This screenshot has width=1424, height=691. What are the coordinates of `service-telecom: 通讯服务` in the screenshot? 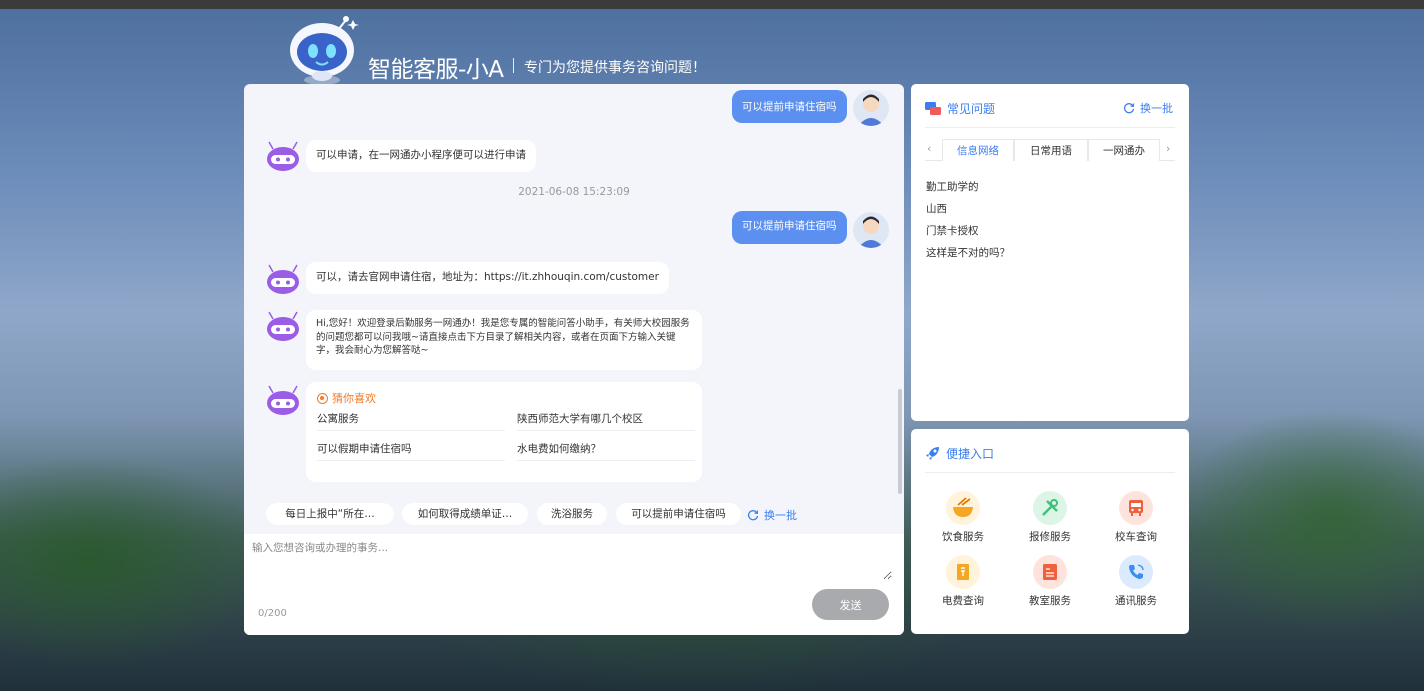 It's located at (1136, 581).